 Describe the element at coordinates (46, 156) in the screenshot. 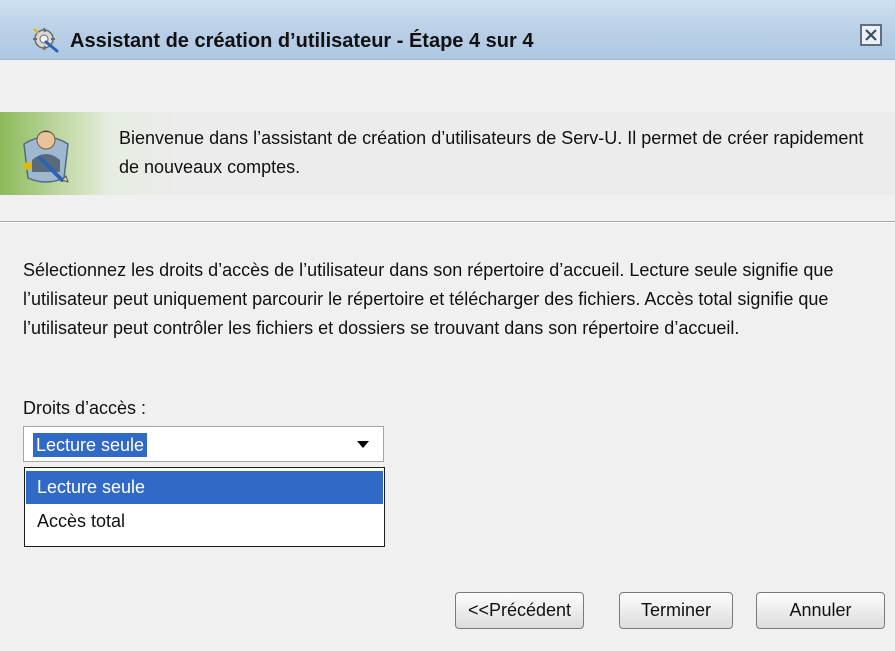

I see `user-wizard-icon` at that location.